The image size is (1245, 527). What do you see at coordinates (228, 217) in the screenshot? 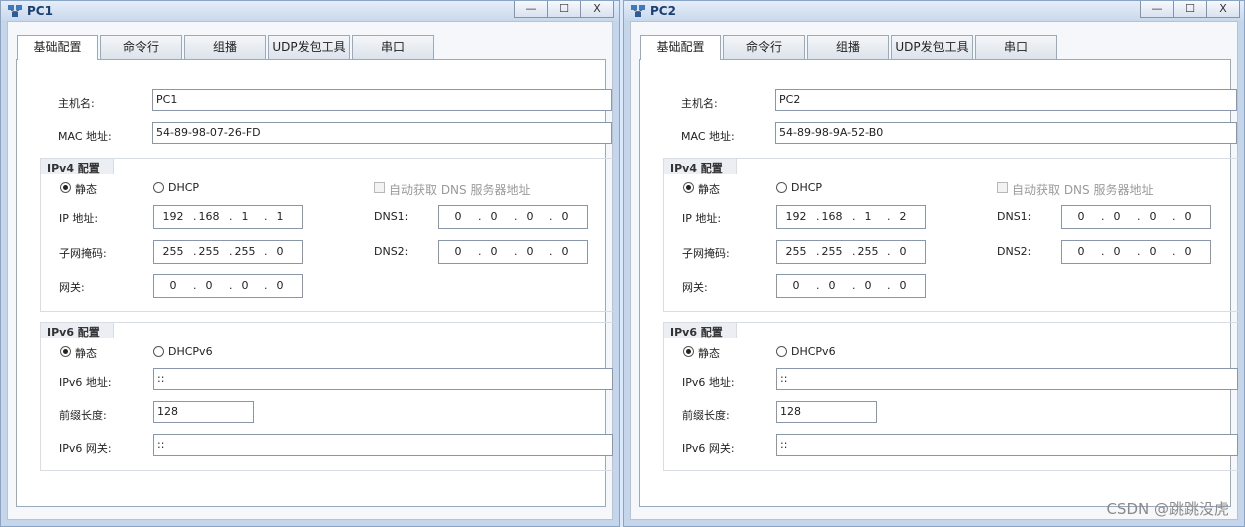
I see `ip-address-input: 192. 168. 1. 1` at bounding box center [228, 217].